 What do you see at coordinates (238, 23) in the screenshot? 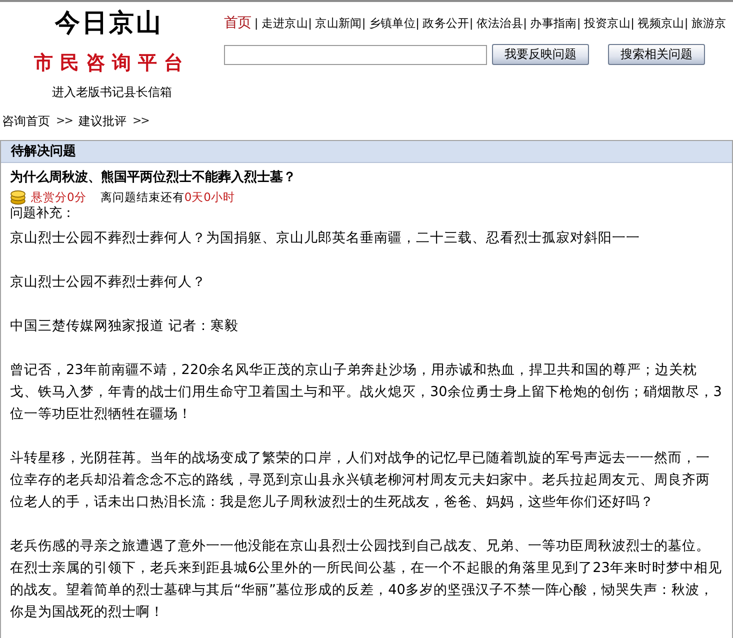
I see `nav-link: 首页` at bounding box center [238, 23].